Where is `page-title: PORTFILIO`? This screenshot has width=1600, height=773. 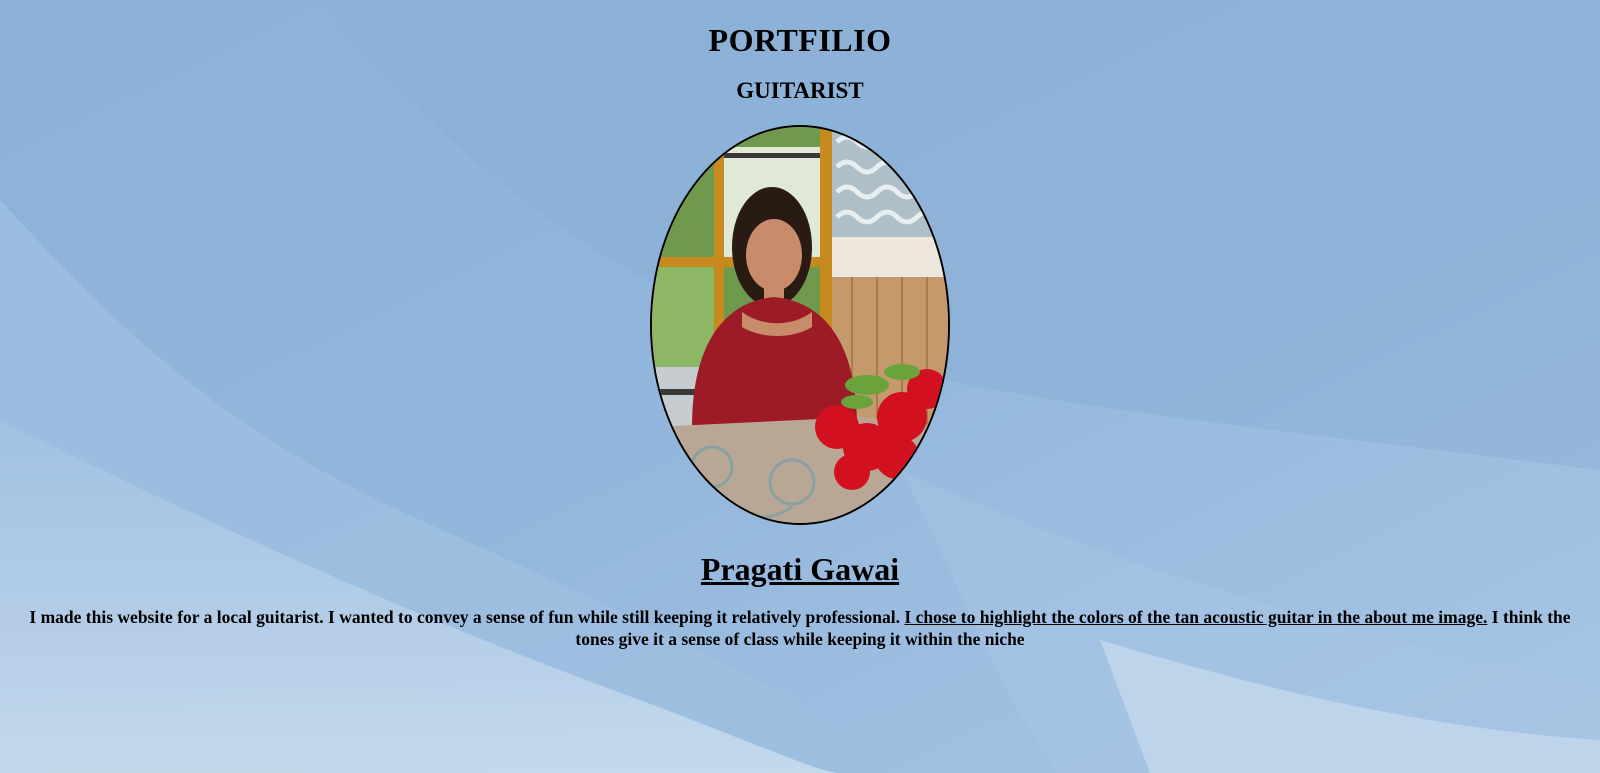 page-title: PORTFILIO is located at coordinates (800, 40).